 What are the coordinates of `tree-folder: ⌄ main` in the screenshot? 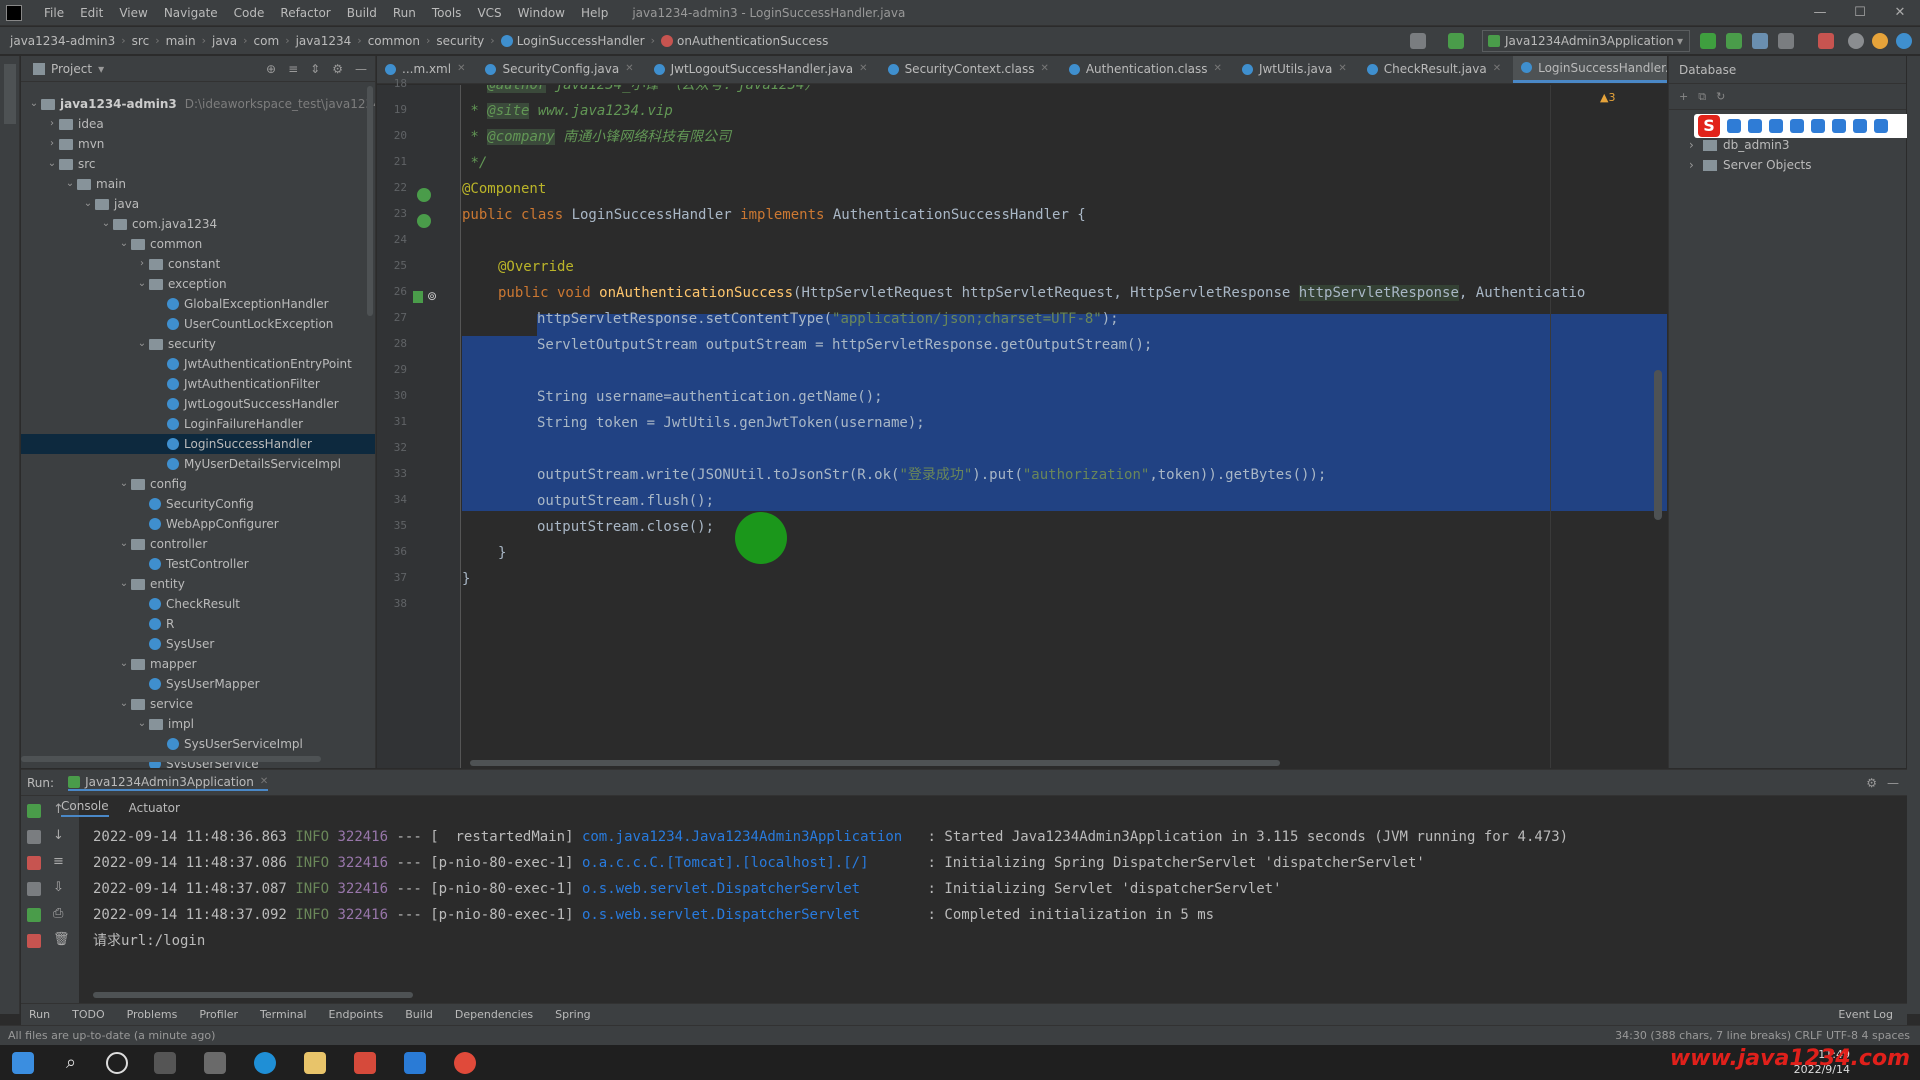 It's located at (94, 184).